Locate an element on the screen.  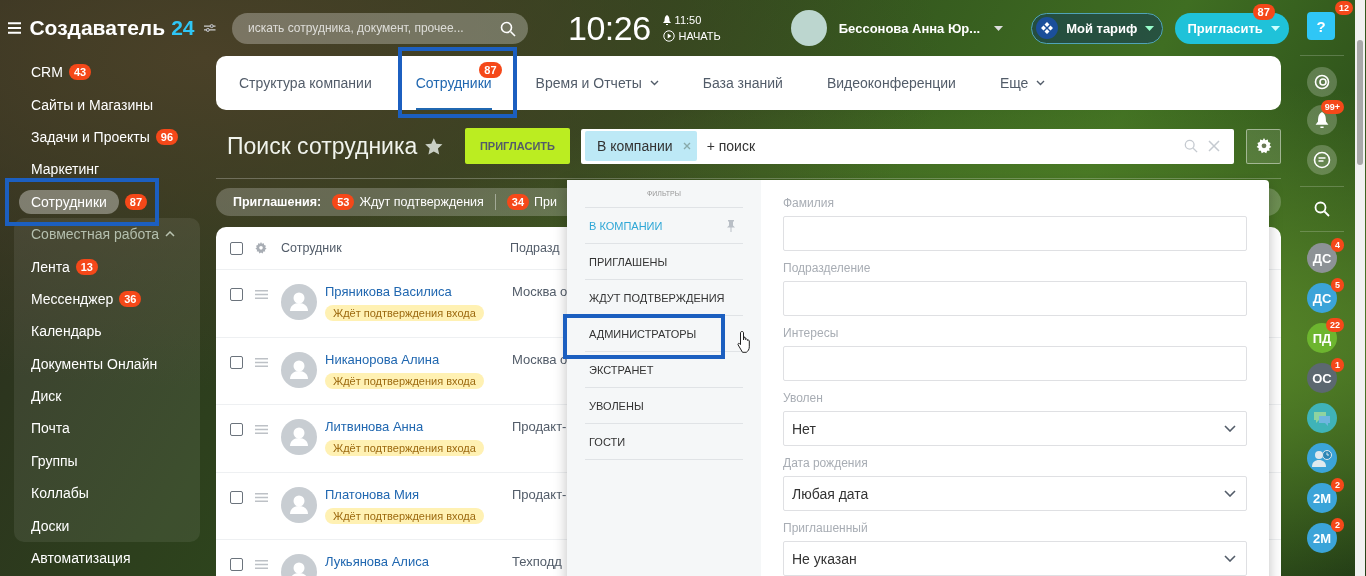
count-badge: 53 is located at coordinates (343, 202).